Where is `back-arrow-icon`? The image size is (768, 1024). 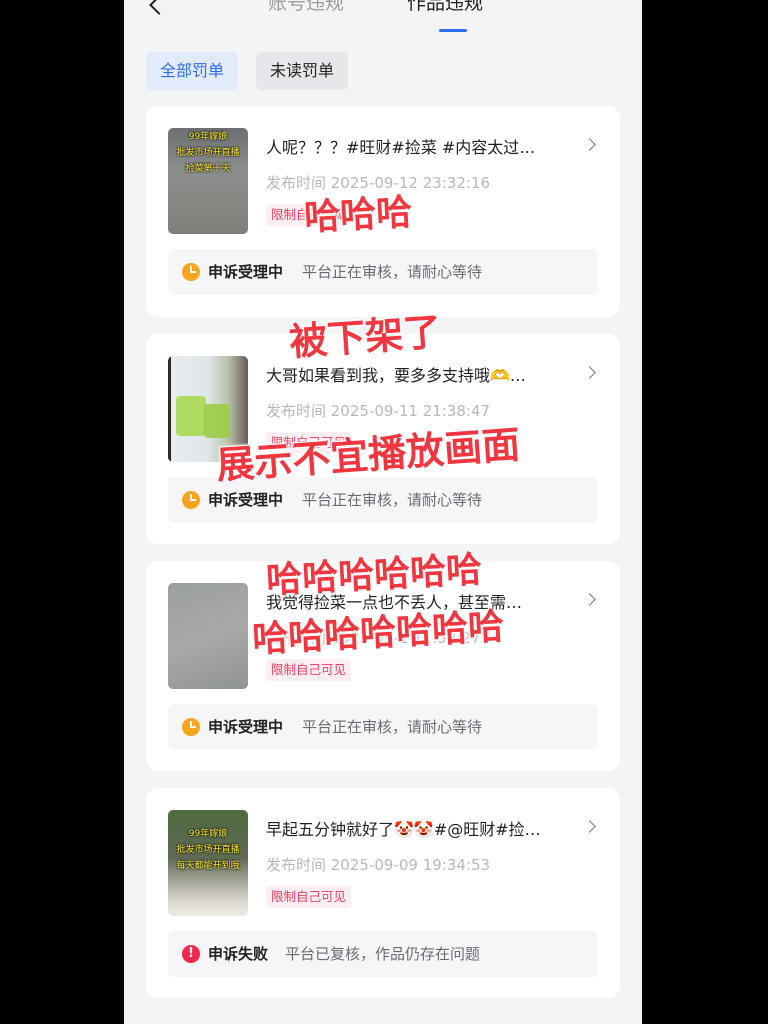 back-arrow-icon is located at coordinates (158, 12).